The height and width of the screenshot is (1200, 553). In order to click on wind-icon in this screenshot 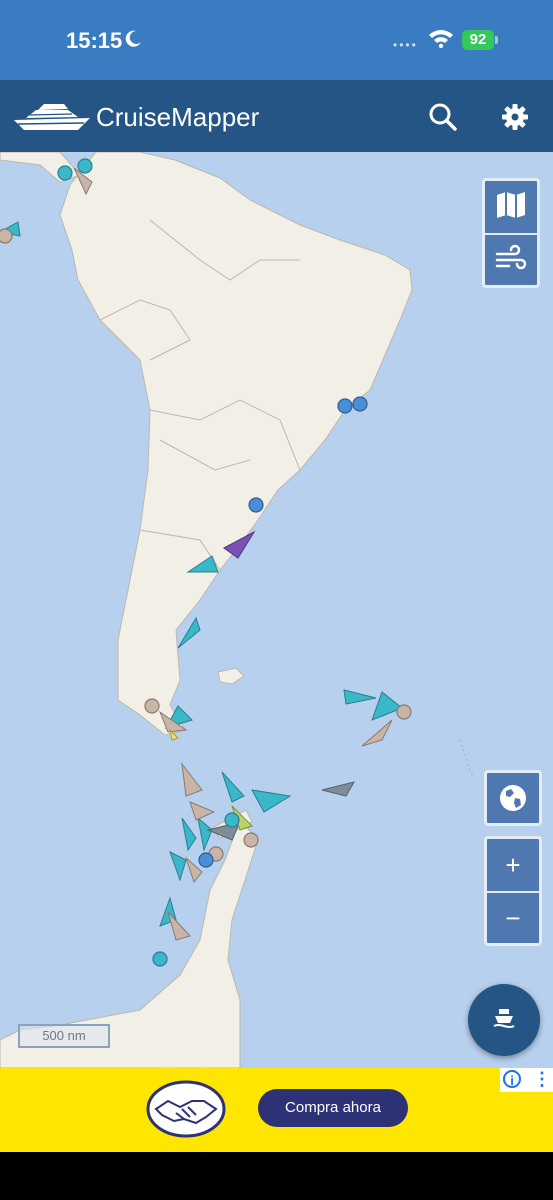, I will do `click(511, 260)`.